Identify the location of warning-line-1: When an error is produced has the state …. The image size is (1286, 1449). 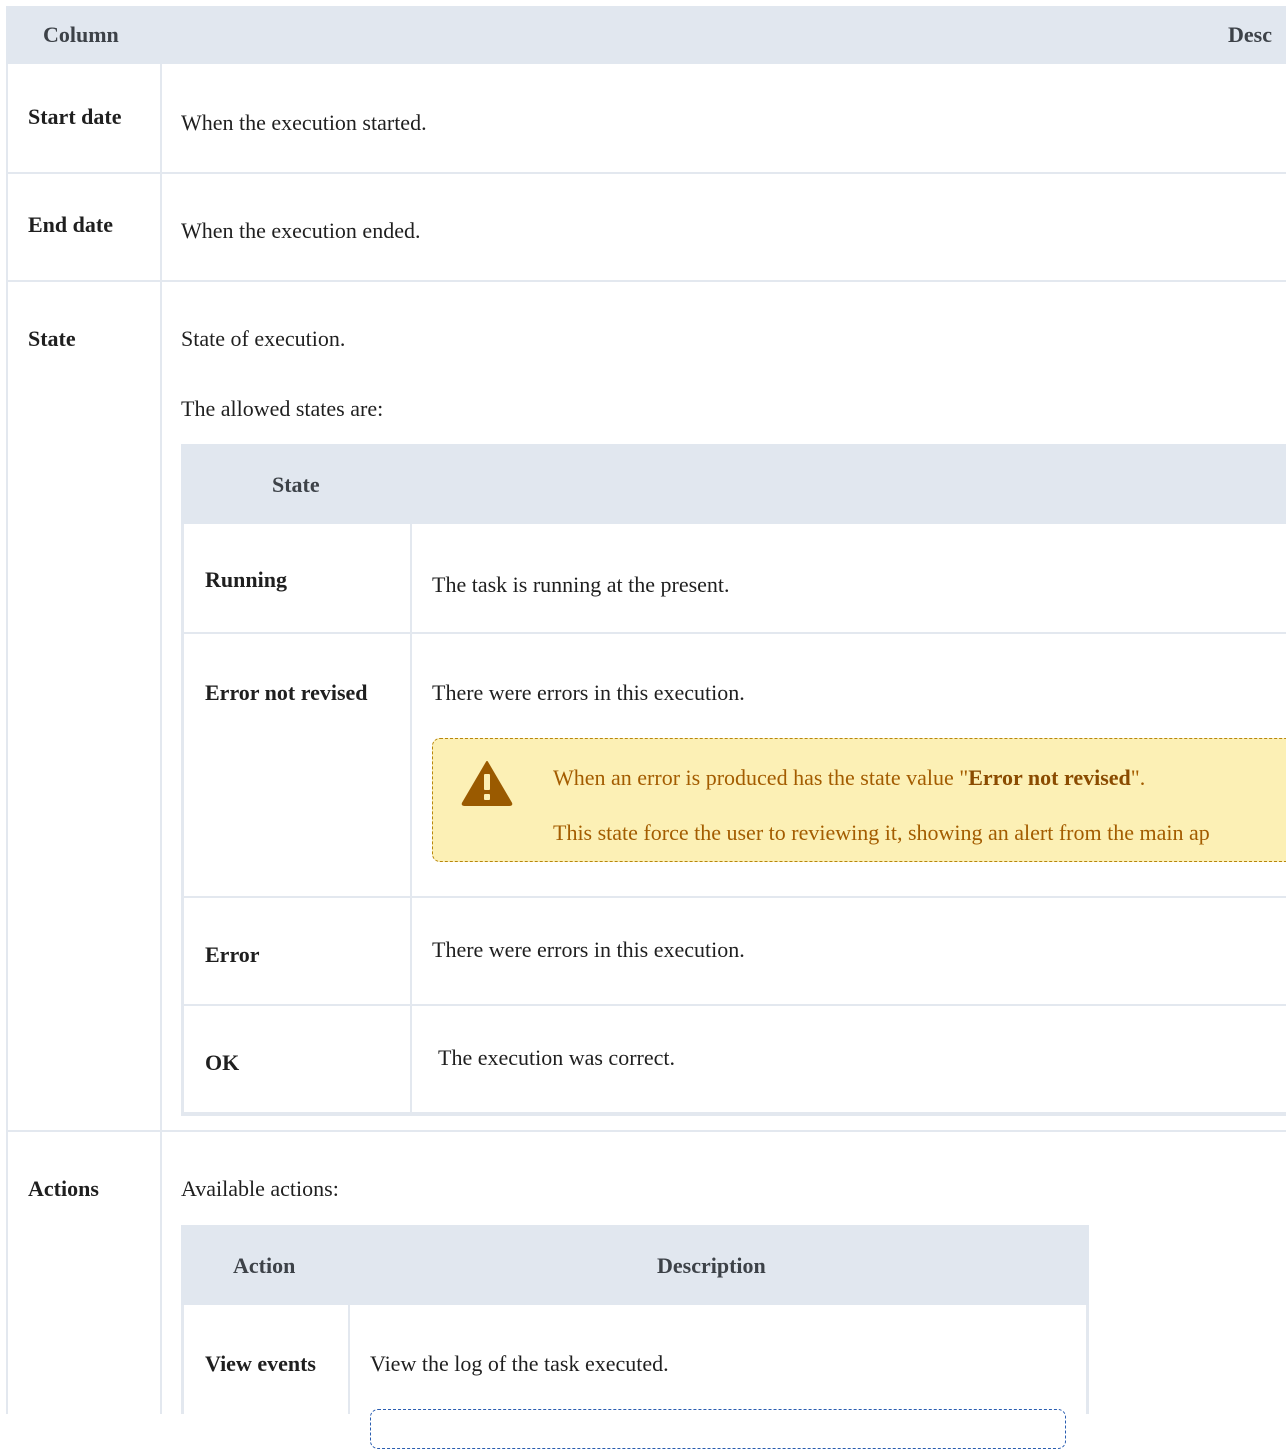
(849, 777).